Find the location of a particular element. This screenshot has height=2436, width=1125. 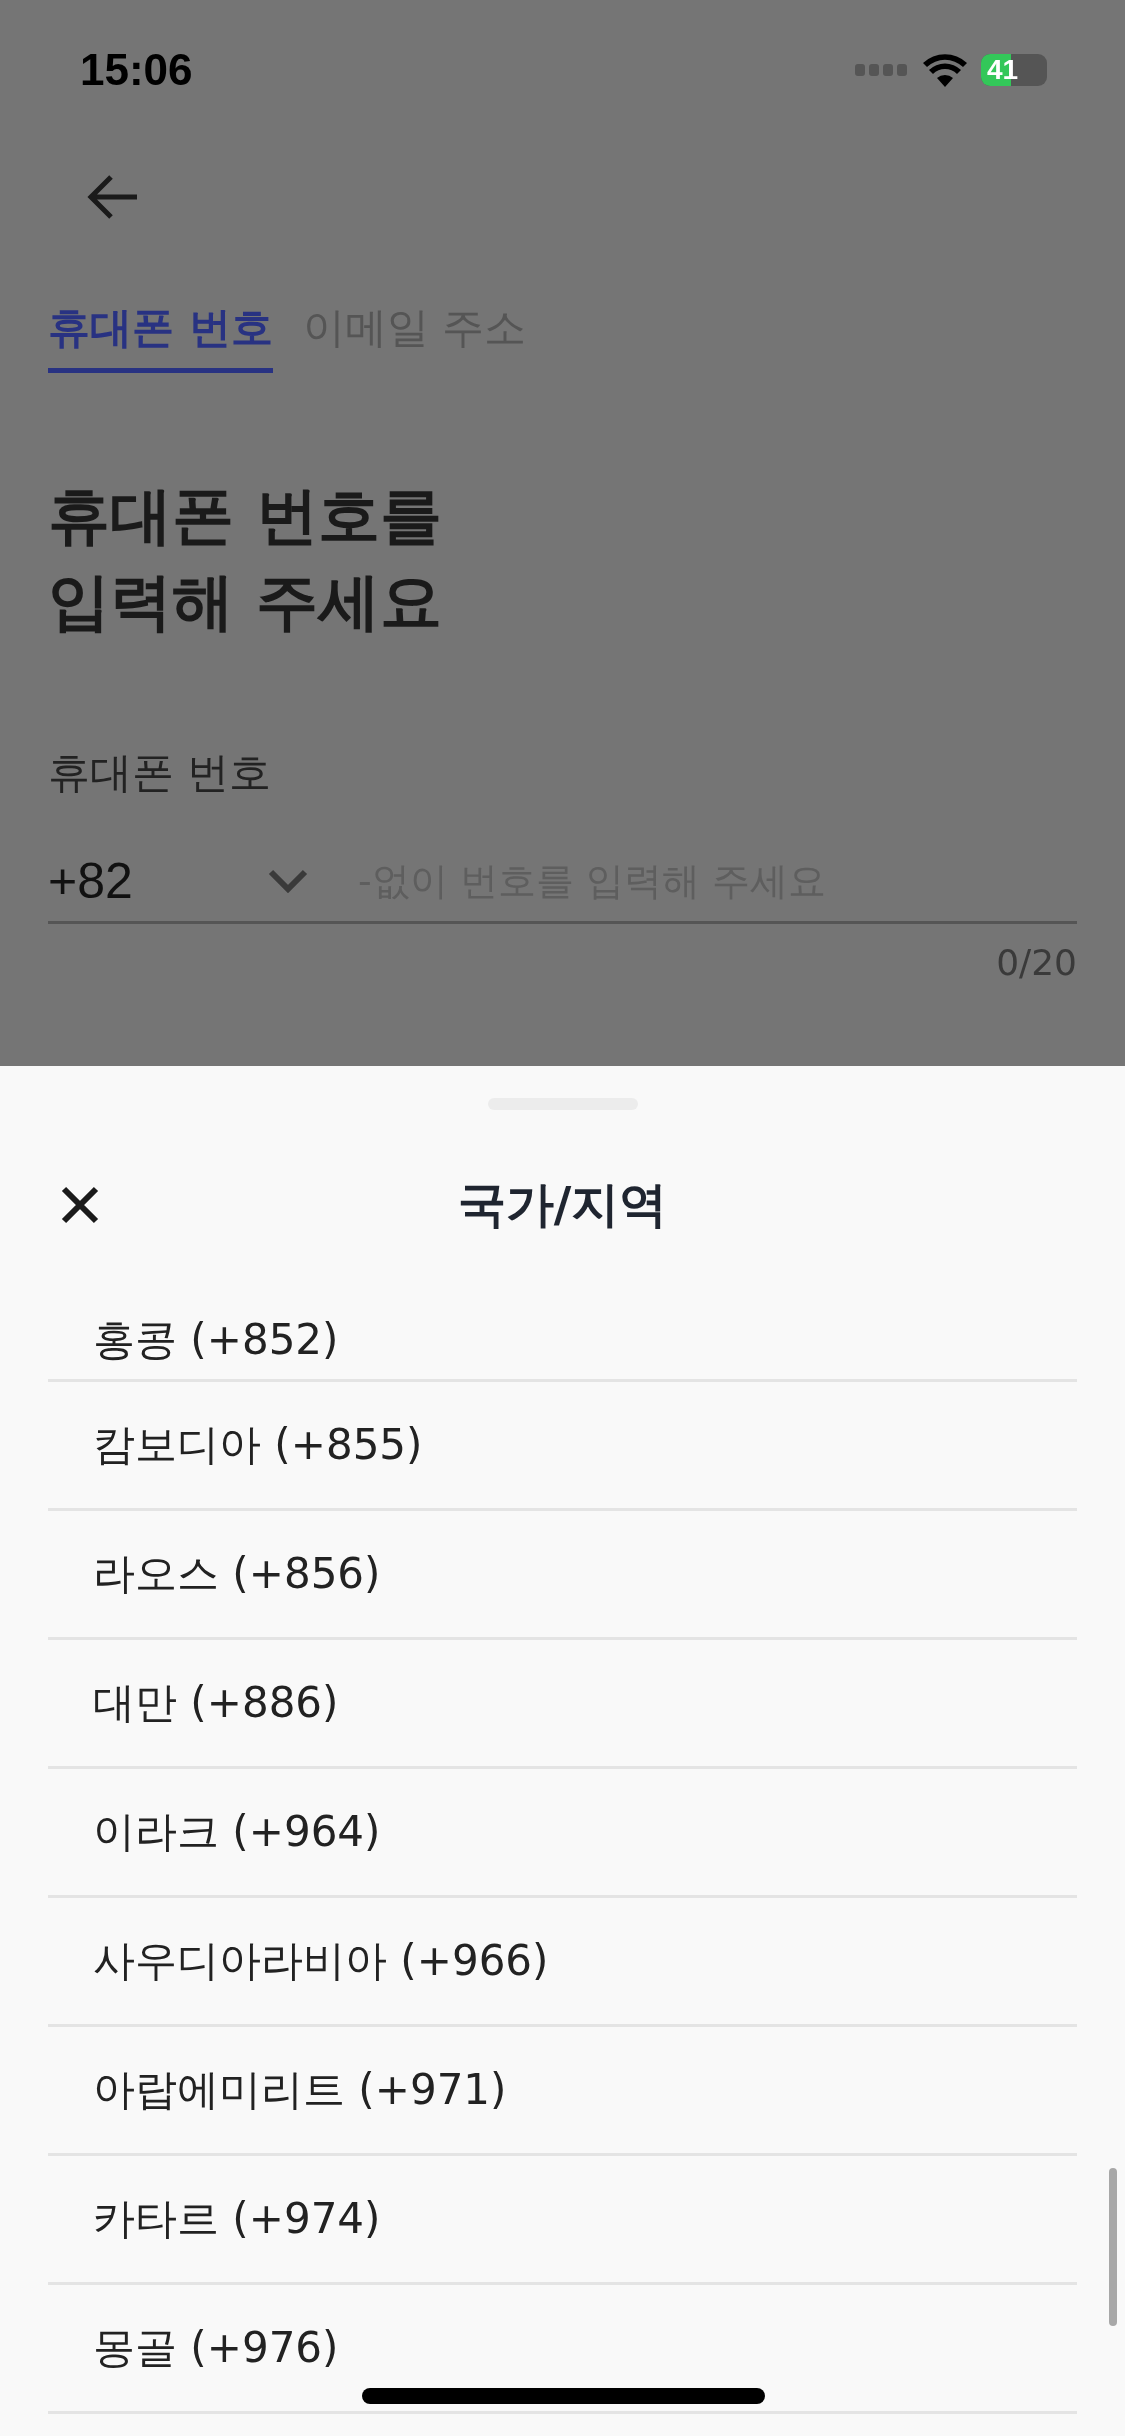

country-list-item: 라오스 (+856) is located at coordinates (562, 1575).